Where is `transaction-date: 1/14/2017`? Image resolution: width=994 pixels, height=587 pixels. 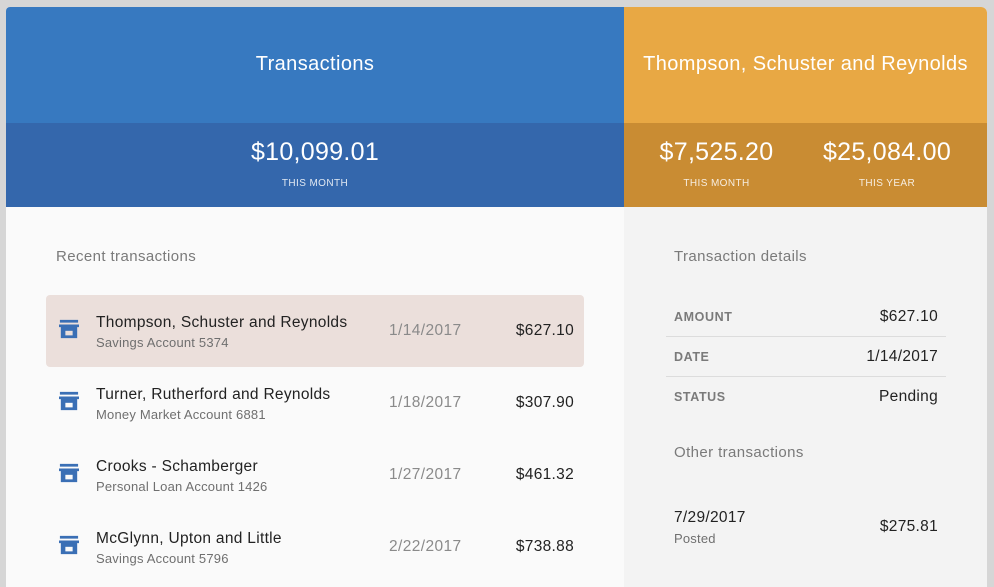
transaction-date: 1/14/2017 is located at coordinates (425, 330).